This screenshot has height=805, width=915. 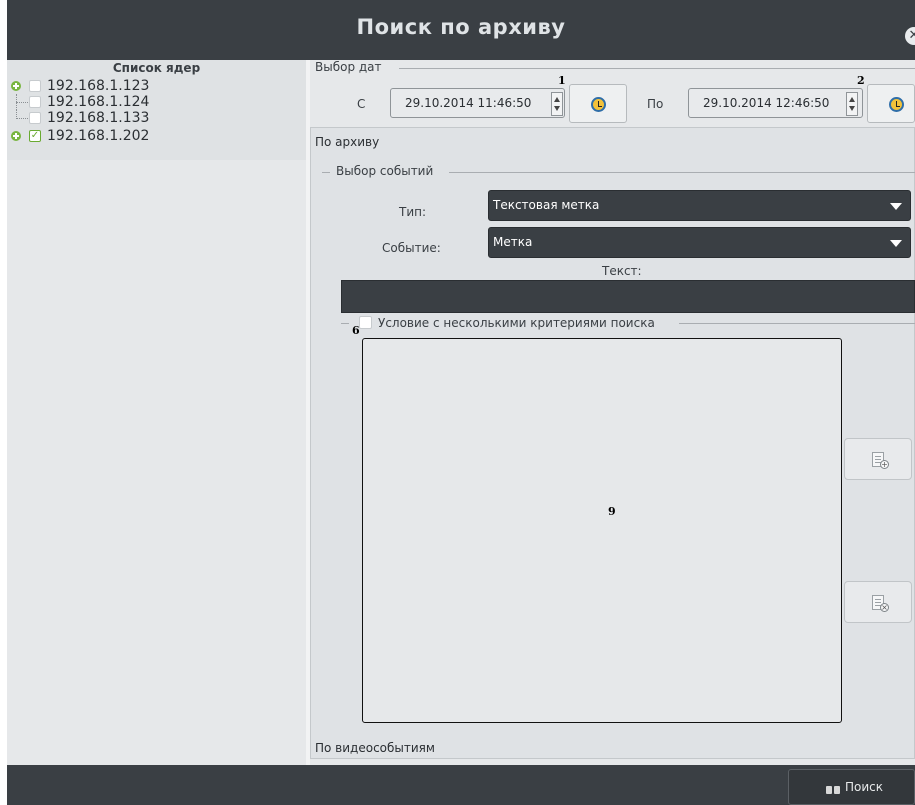 What do you see at coordinates (348, 67) in the screenshot?
I see `date-group-title: Выбор дат` at bounding box center [348, 67].